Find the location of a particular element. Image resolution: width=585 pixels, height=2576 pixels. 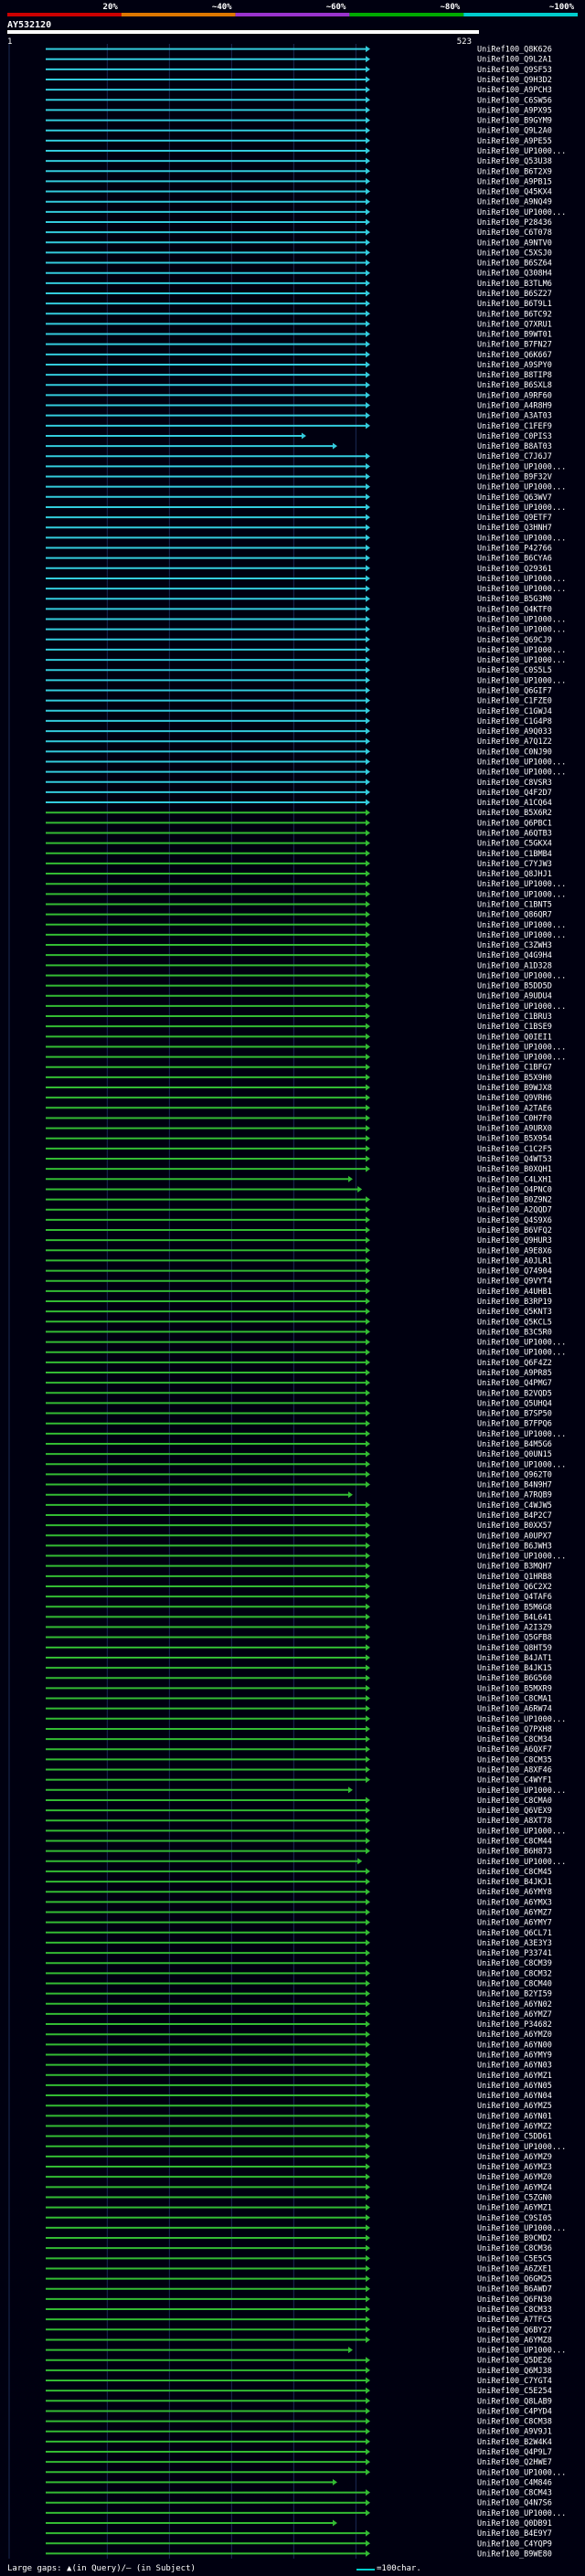

alignment-row: UniRef100_B6TC92 is located at coordinates (299, 314).